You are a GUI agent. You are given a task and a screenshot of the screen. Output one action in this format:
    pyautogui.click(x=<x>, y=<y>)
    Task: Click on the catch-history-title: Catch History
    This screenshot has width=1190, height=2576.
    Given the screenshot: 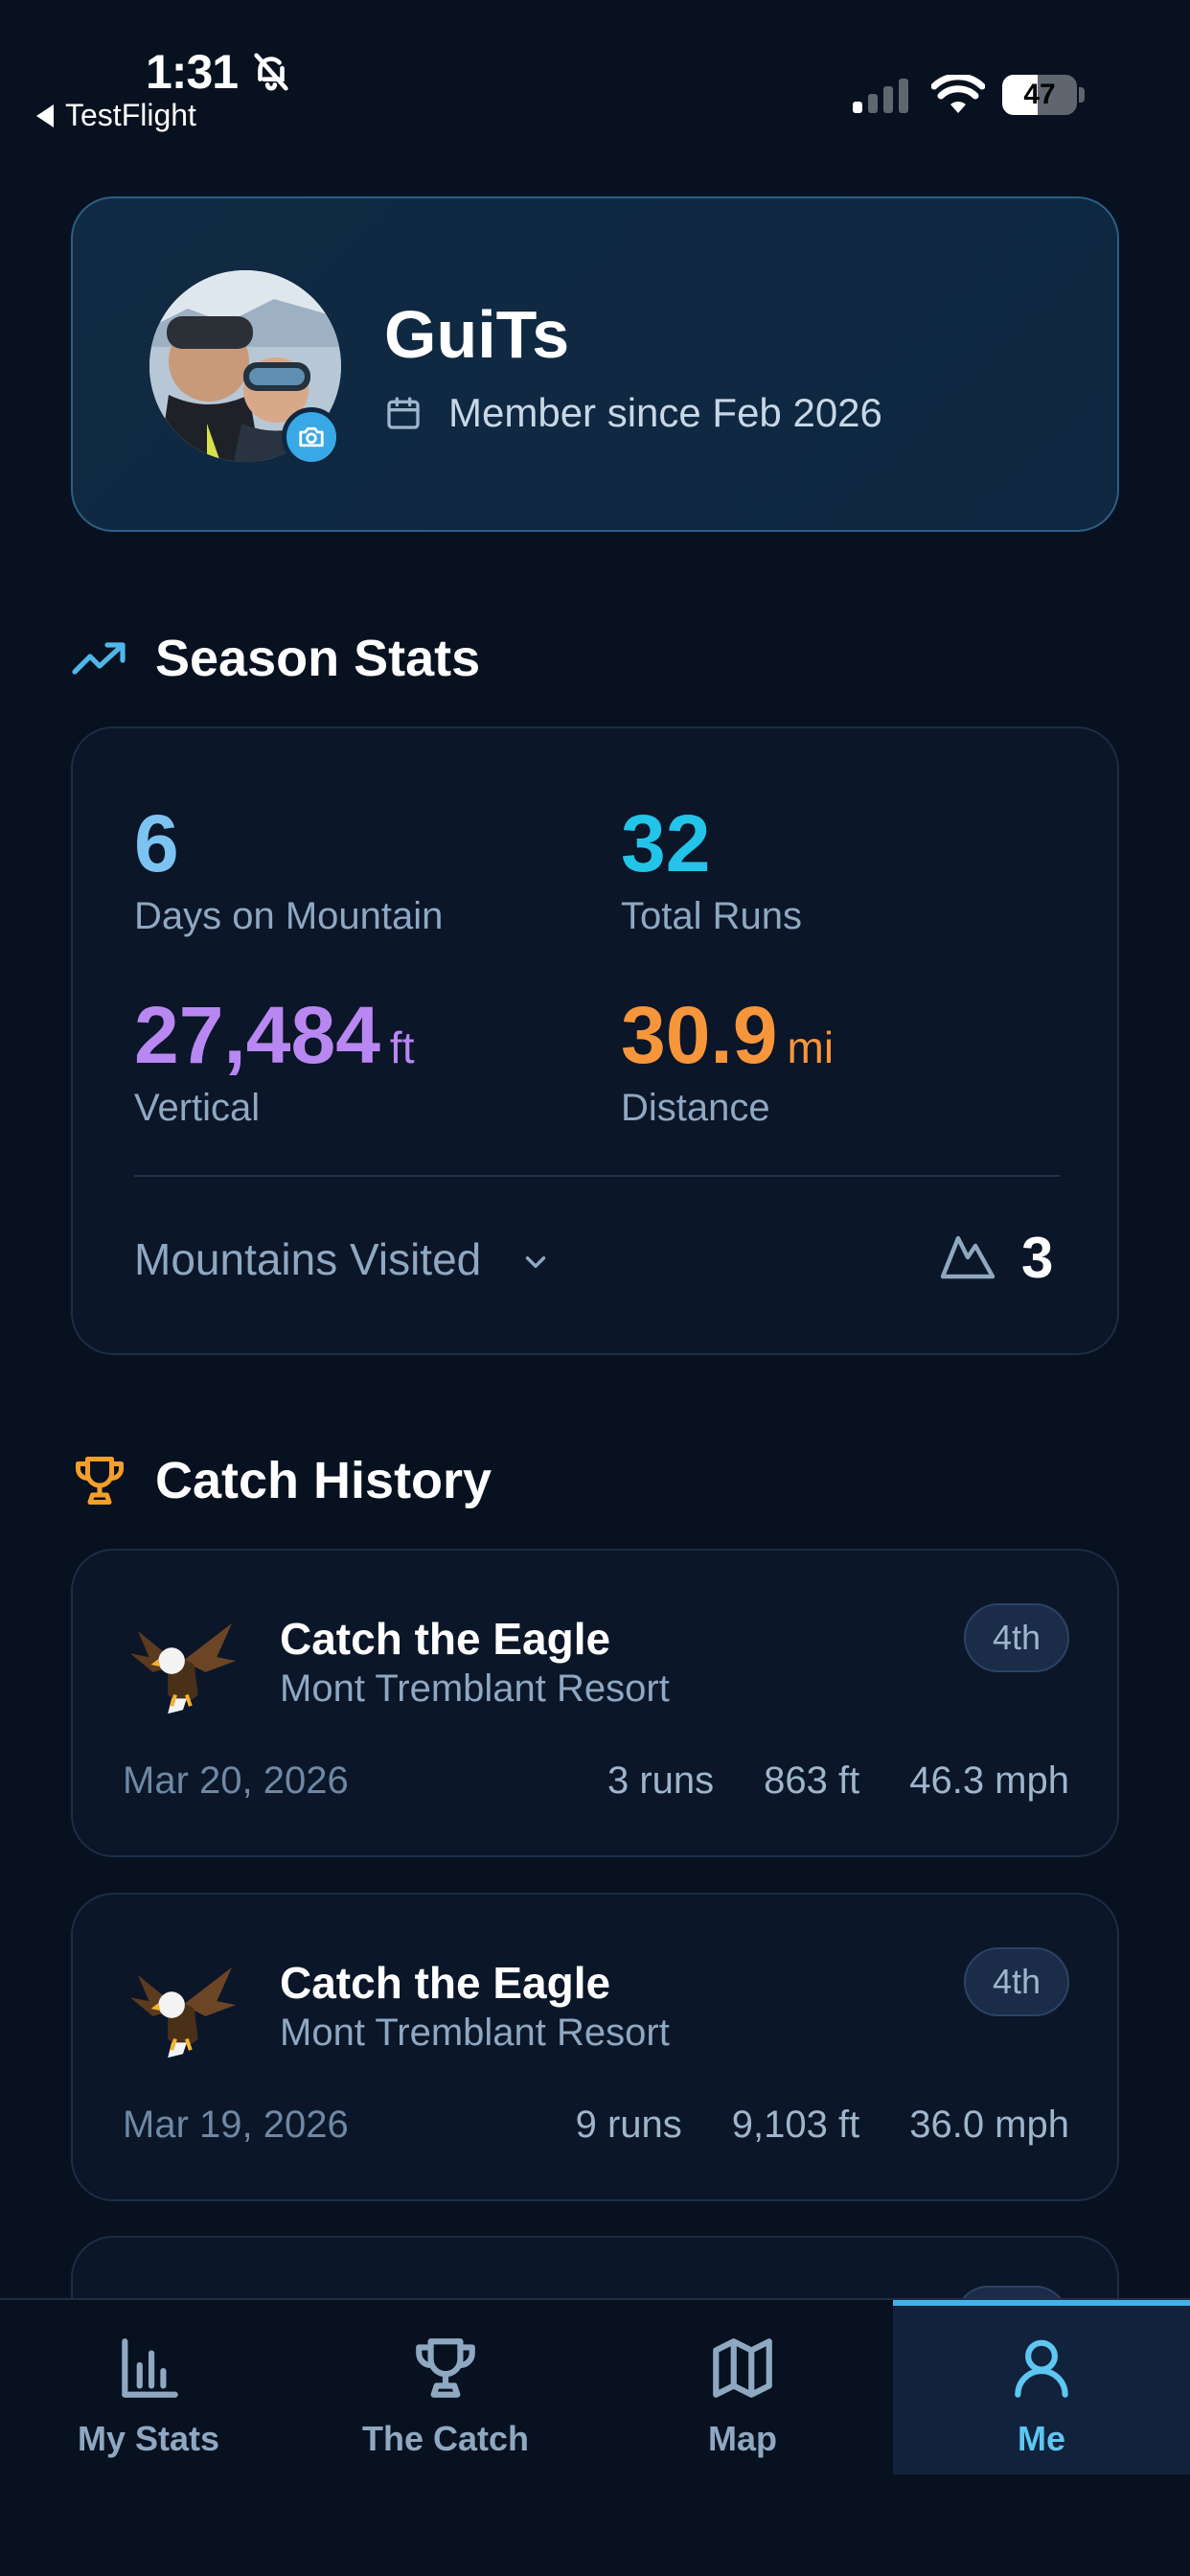 What is the action you would take?
    pyautogui.click(x=324, y=1480)
    